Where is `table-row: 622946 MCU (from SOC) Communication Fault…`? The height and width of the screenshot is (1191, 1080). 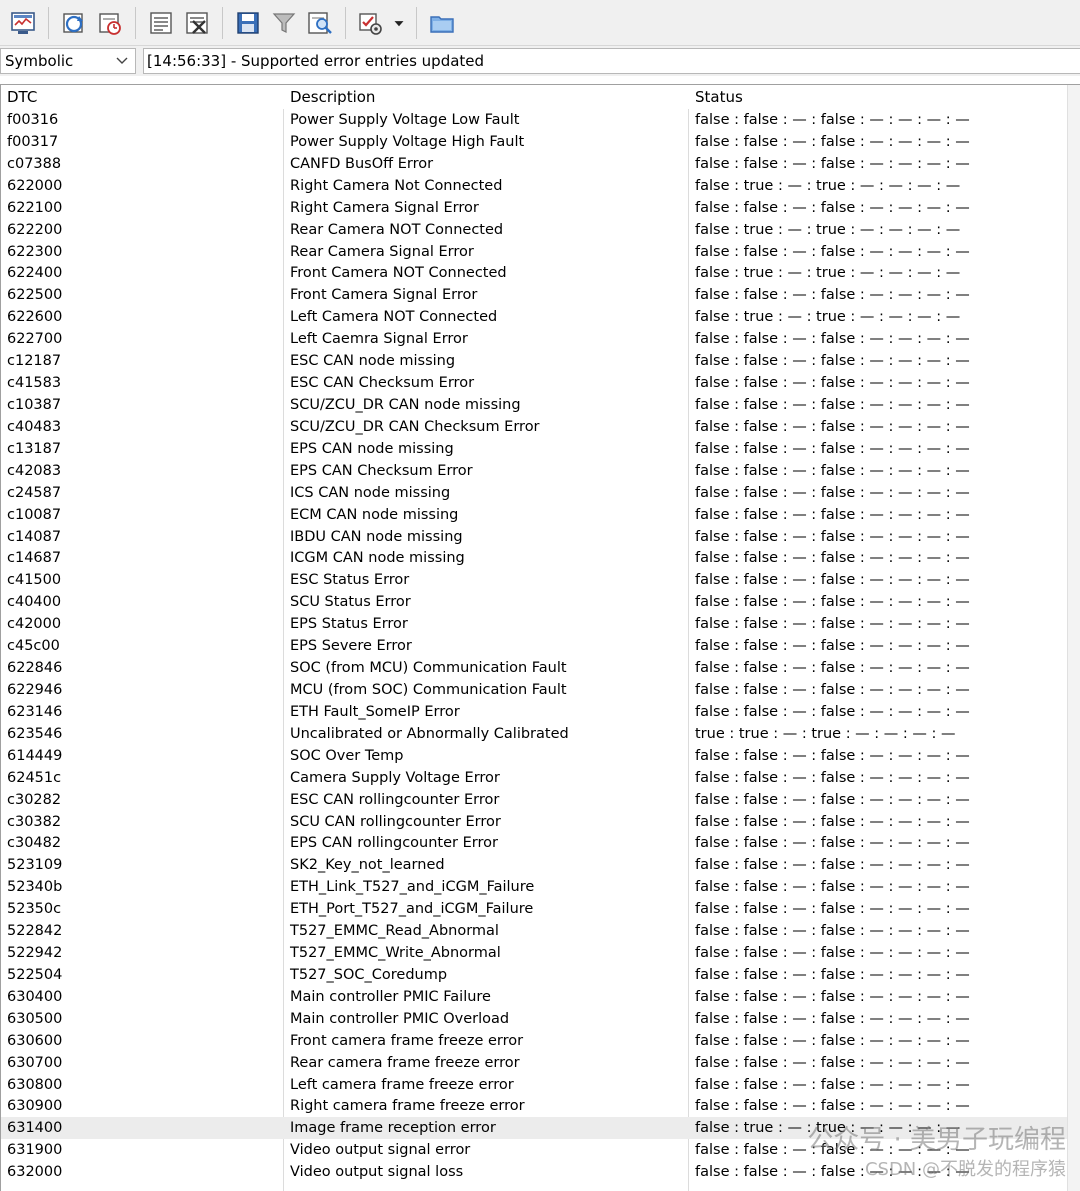 table-row: 622946 MCU (from SOC) Communication Fault… is located at coordinates (534, 690).